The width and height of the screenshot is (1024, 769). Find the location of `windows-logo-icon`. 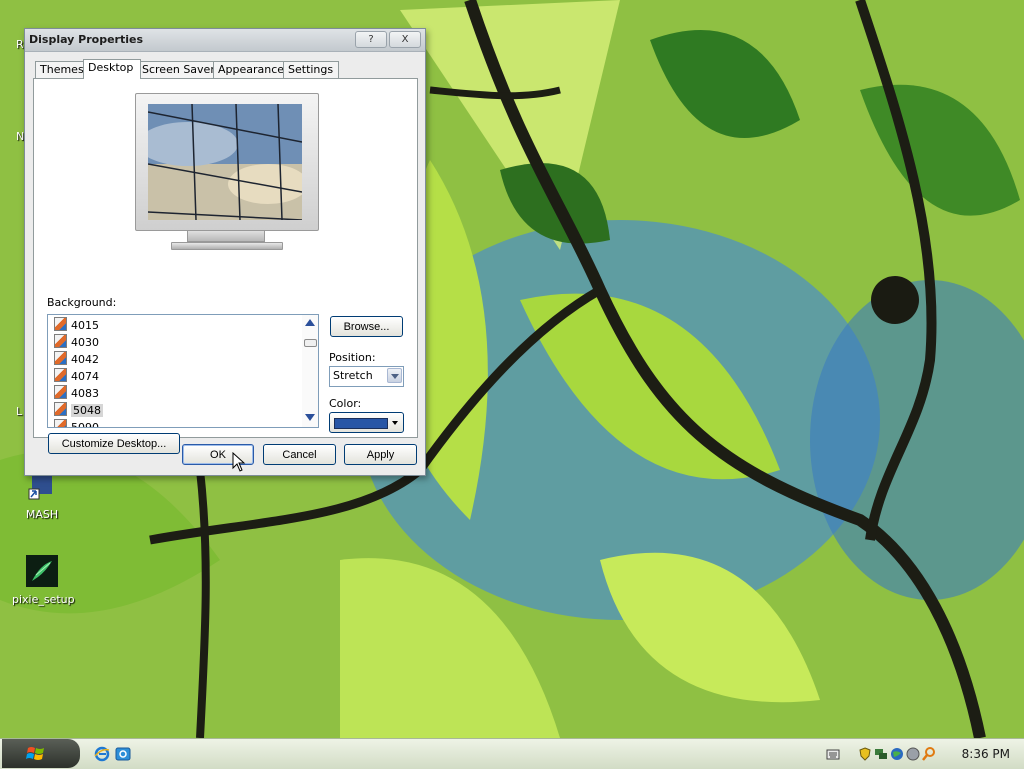

windows-logo-icon is located at coordinates (35, 753).